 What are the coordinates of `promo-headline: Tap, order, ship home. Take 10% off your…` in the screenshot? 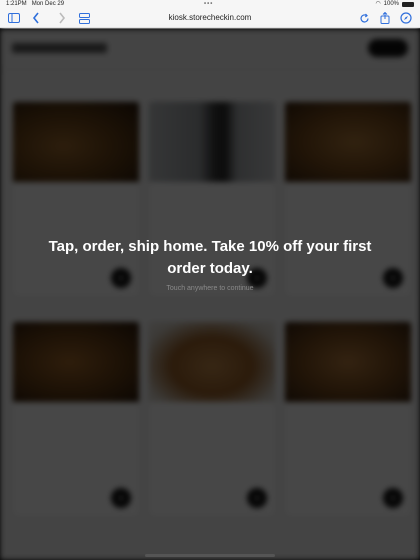 It's located at (210, 257).